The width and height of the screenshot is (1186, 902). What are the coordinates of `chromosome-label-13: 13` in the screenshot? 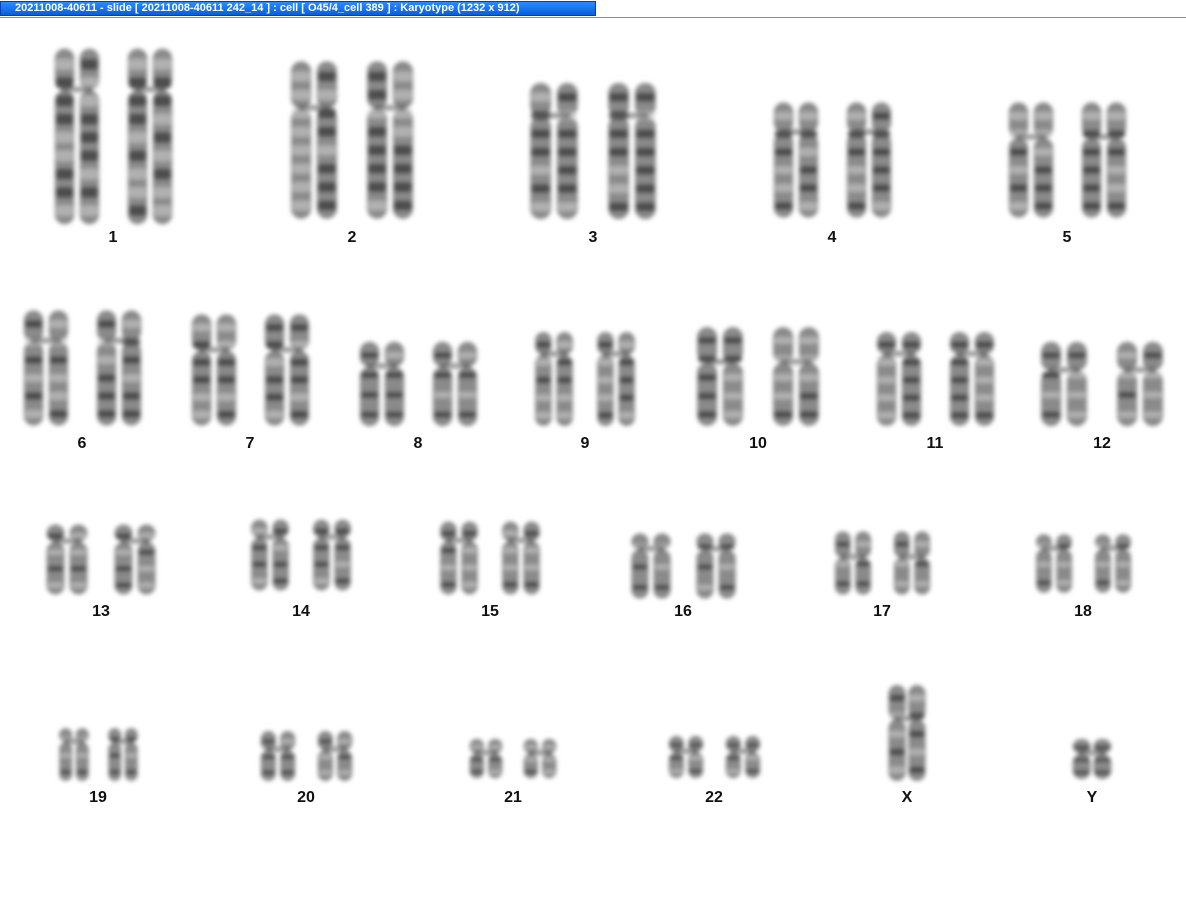 It's located at (101, 611).